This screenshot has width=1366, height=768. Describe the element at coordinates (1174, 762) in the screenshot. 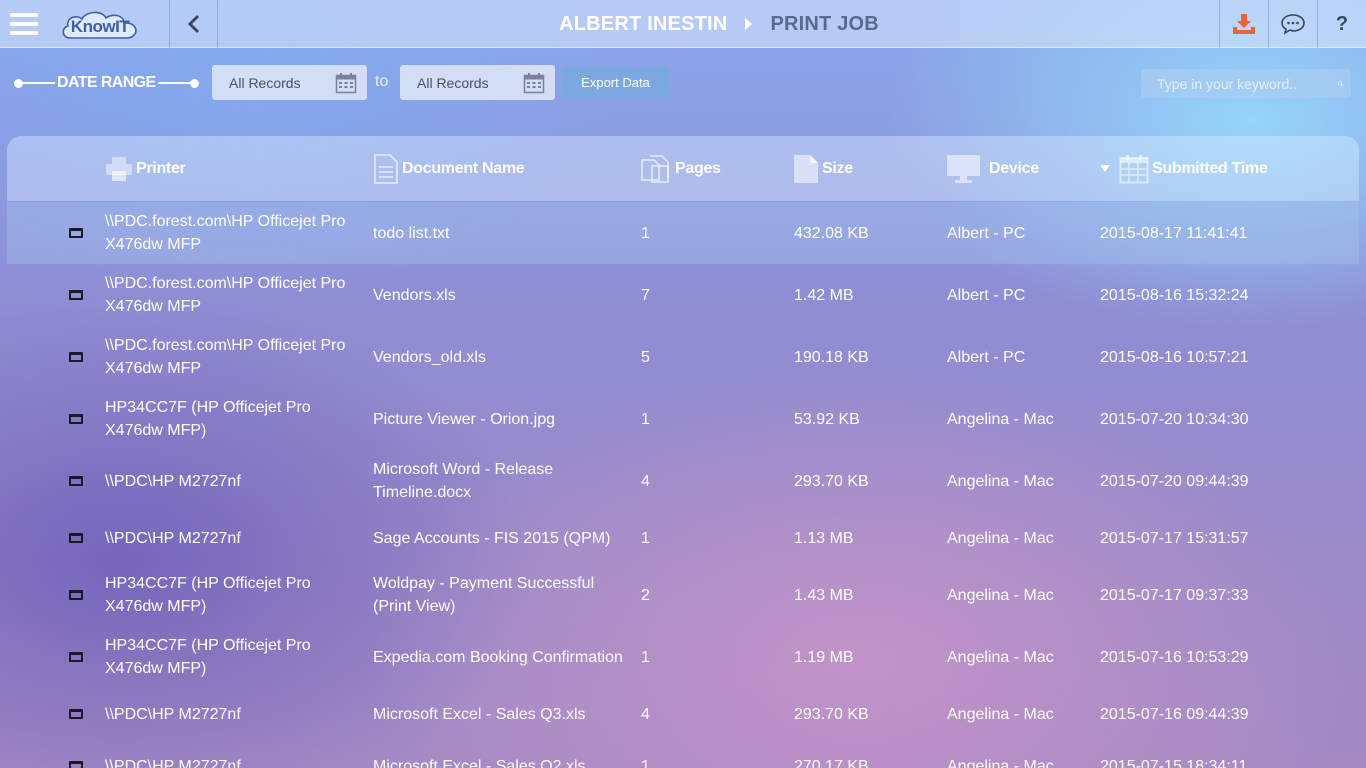

I see `cell-submitted: 2015-07-15 18:34:11` at that location.